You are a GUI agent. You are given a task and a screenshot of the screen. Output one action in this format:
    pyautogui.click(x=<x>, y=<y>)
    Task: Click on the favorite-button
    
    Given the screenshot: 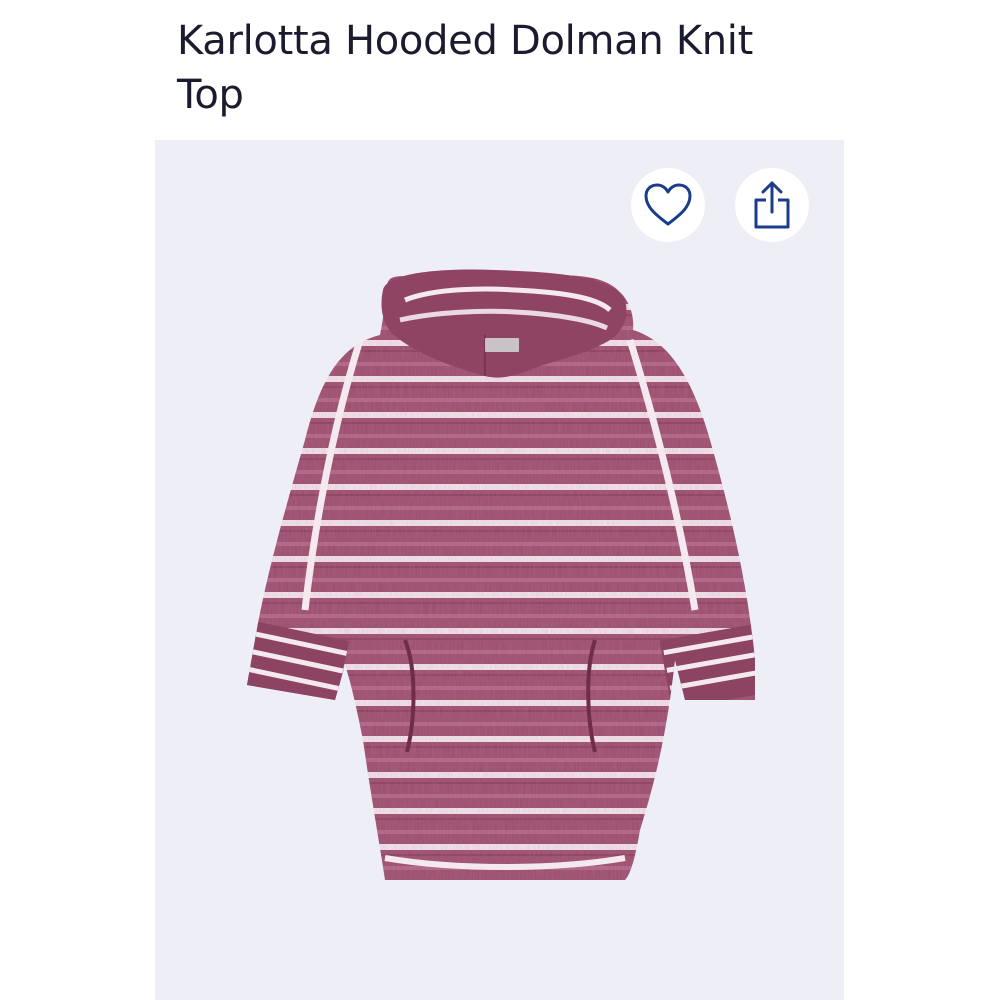 What is the action you would take?
    pyautogui.click(x=668, y=205)
    